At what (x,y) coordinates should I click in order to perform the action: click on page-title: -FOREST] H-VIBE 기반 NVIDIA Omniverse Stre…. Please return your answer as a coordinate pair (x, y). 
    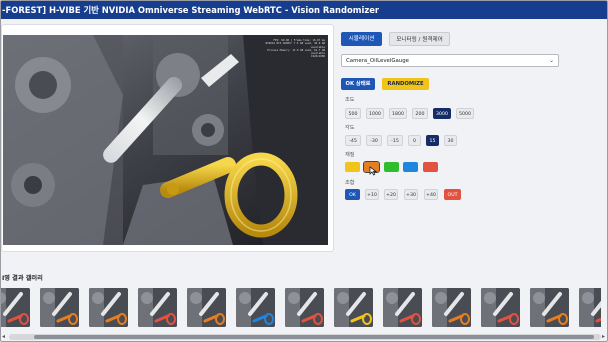
    Looking at the image, I should click on (191, 10).